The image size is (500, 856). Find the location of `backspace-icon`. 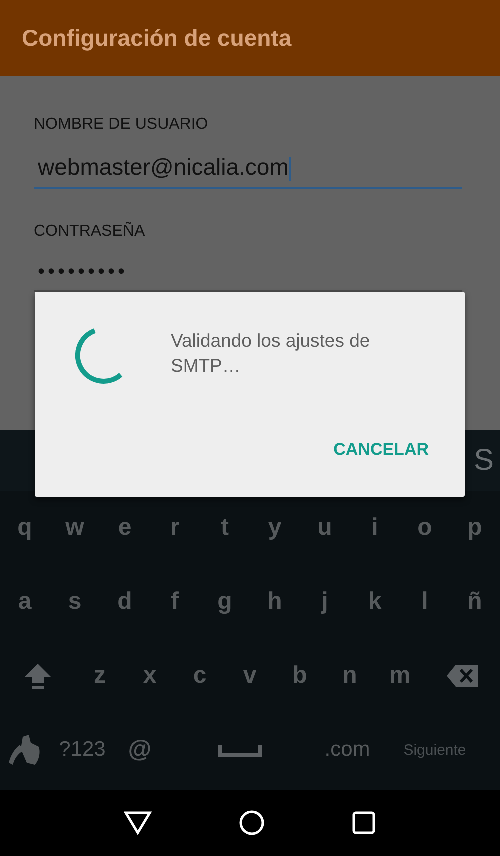

backspace-icon is located at coordinates (463, 676).